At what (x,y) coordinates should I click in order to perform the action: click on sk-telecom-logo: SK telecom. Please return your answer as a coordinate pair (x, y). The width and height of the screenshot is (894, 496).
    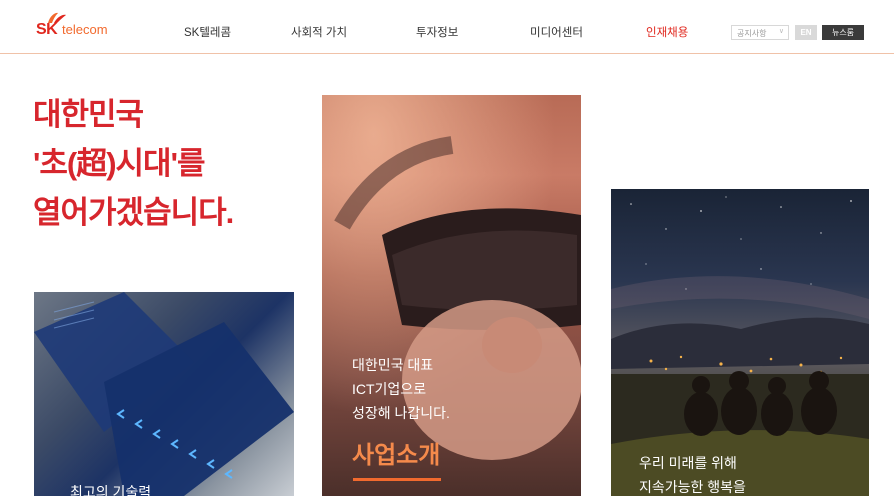
    Looking at the image, I should click on (81, 26).